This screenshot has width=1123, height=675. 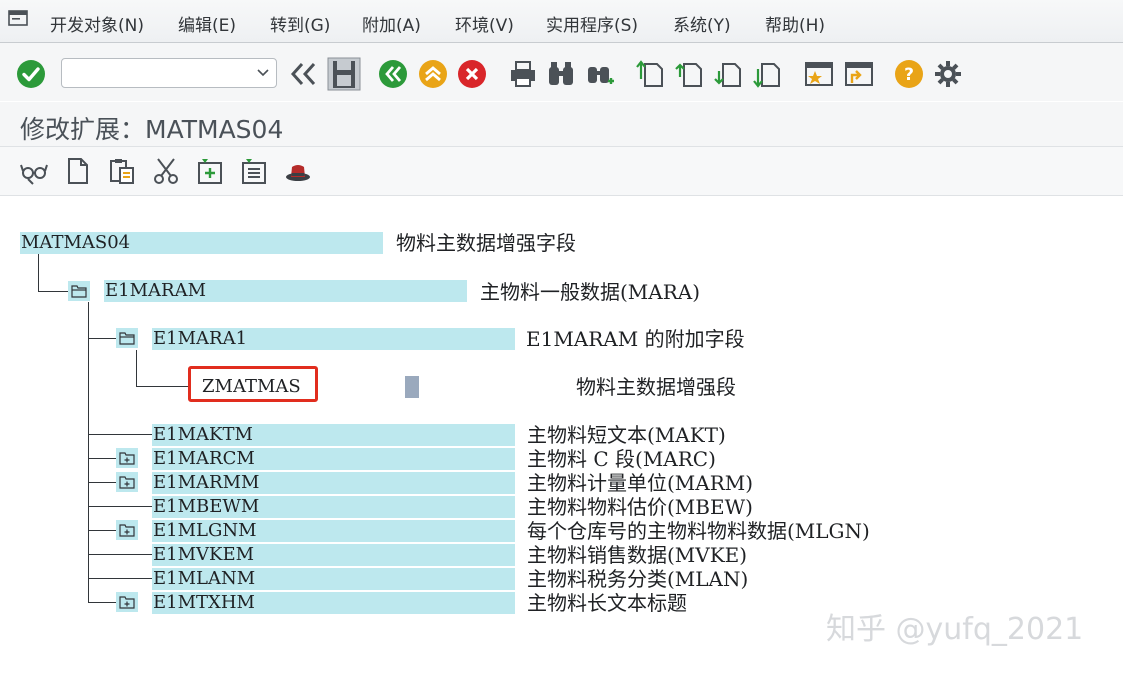 What do you see at coordinates (442, 387) in the screenshot?
I see `zmatmas-field` at bounding box center [442, 387].